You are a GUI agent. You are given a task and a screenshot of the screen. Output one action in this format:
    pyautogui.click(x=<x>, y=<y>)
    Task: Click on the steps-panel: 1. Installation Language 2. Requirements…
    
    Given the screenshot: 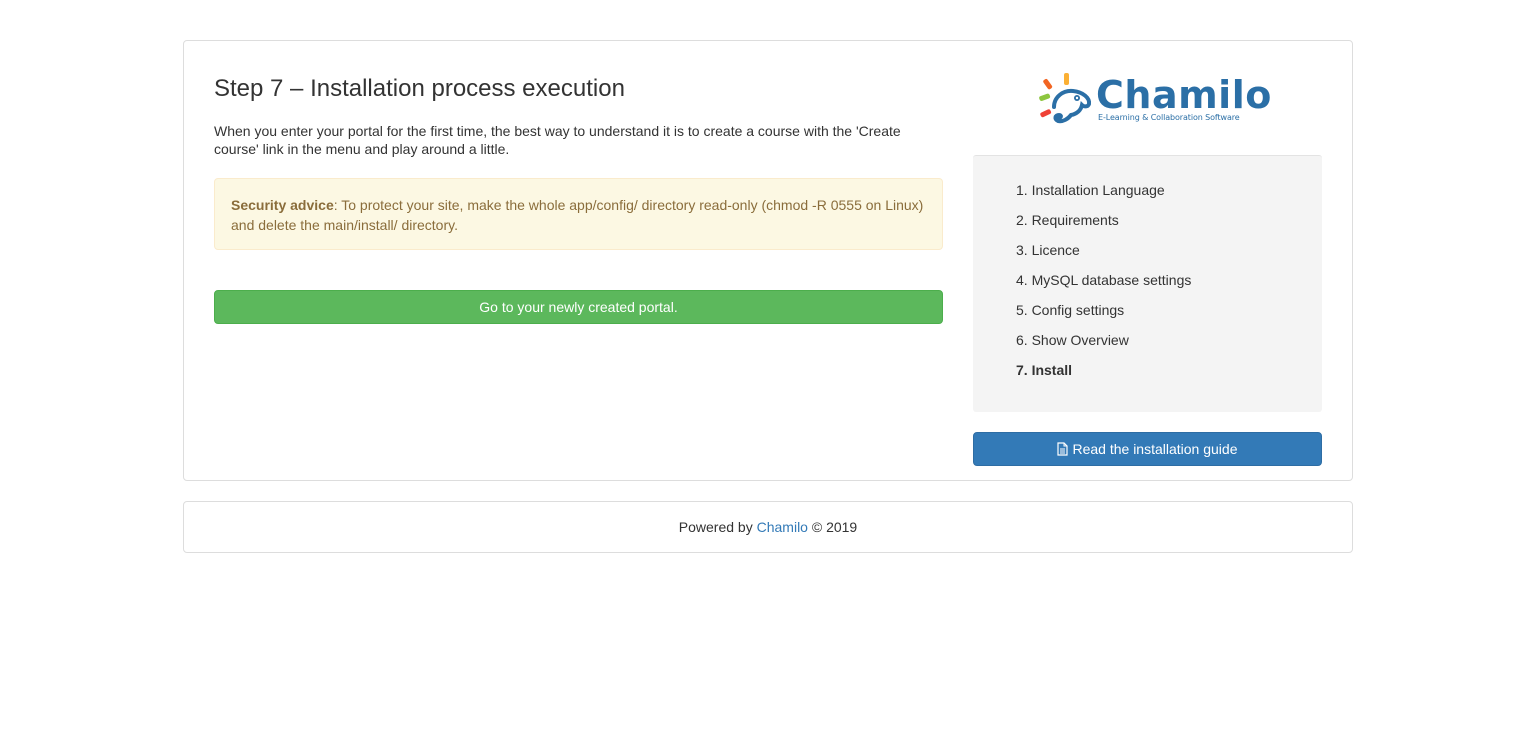 What is the action you would take?
    pyautogui.click(x=1147, y=283)
    